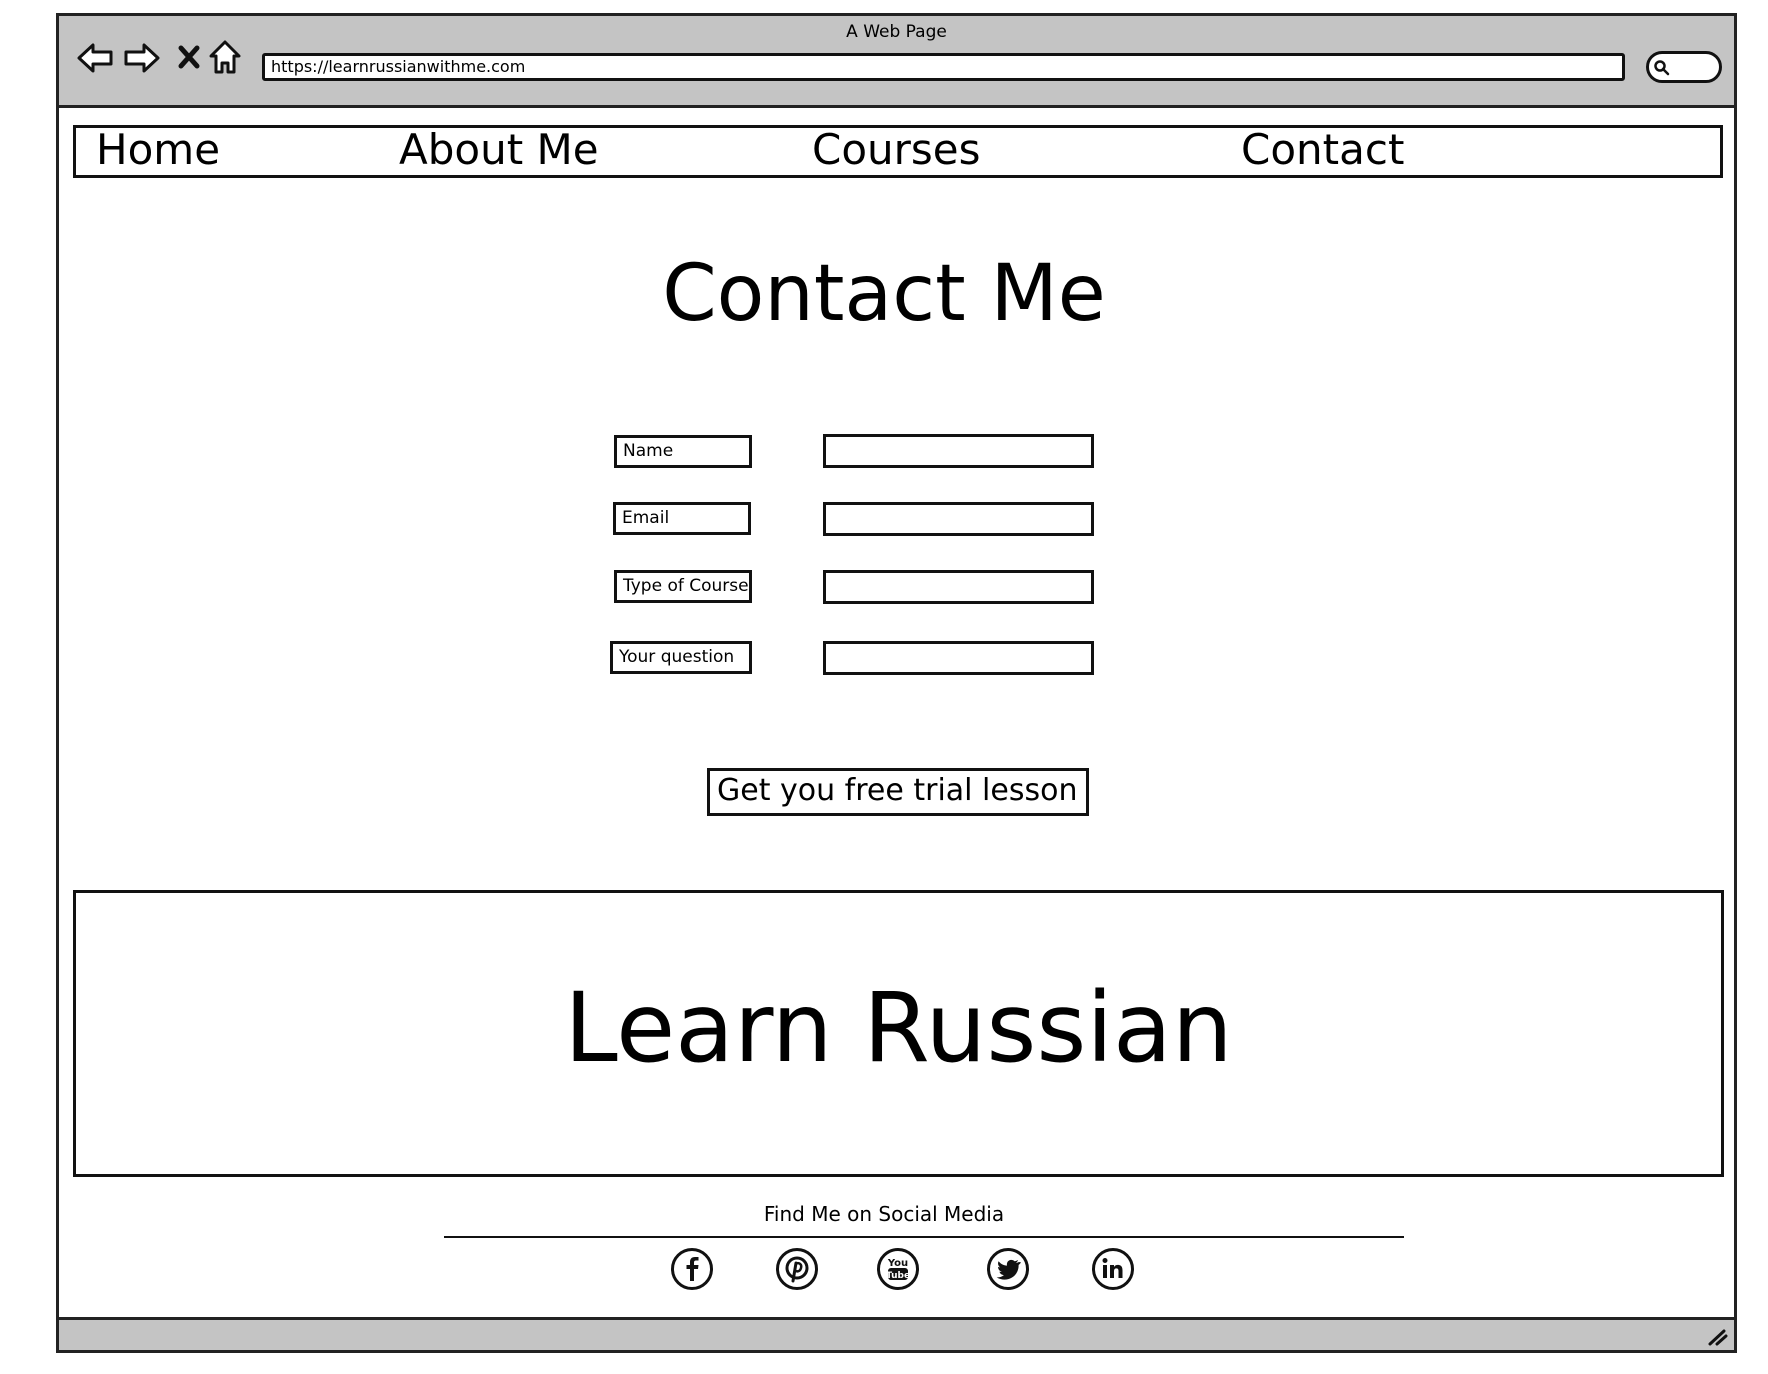  What do you see at coordinates (958, 451) in the screenshot?
I see `name-field` at bounding box center [958, 451].